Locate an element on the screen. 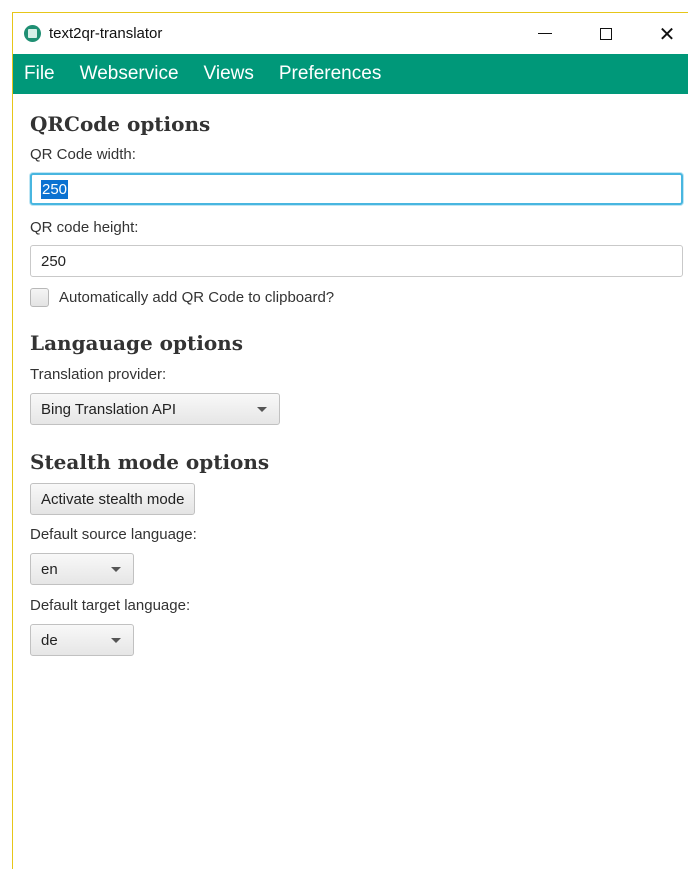 This screenshot has height=869, width=688. qr-height-input: 250 is located at coordinates (356, 261).